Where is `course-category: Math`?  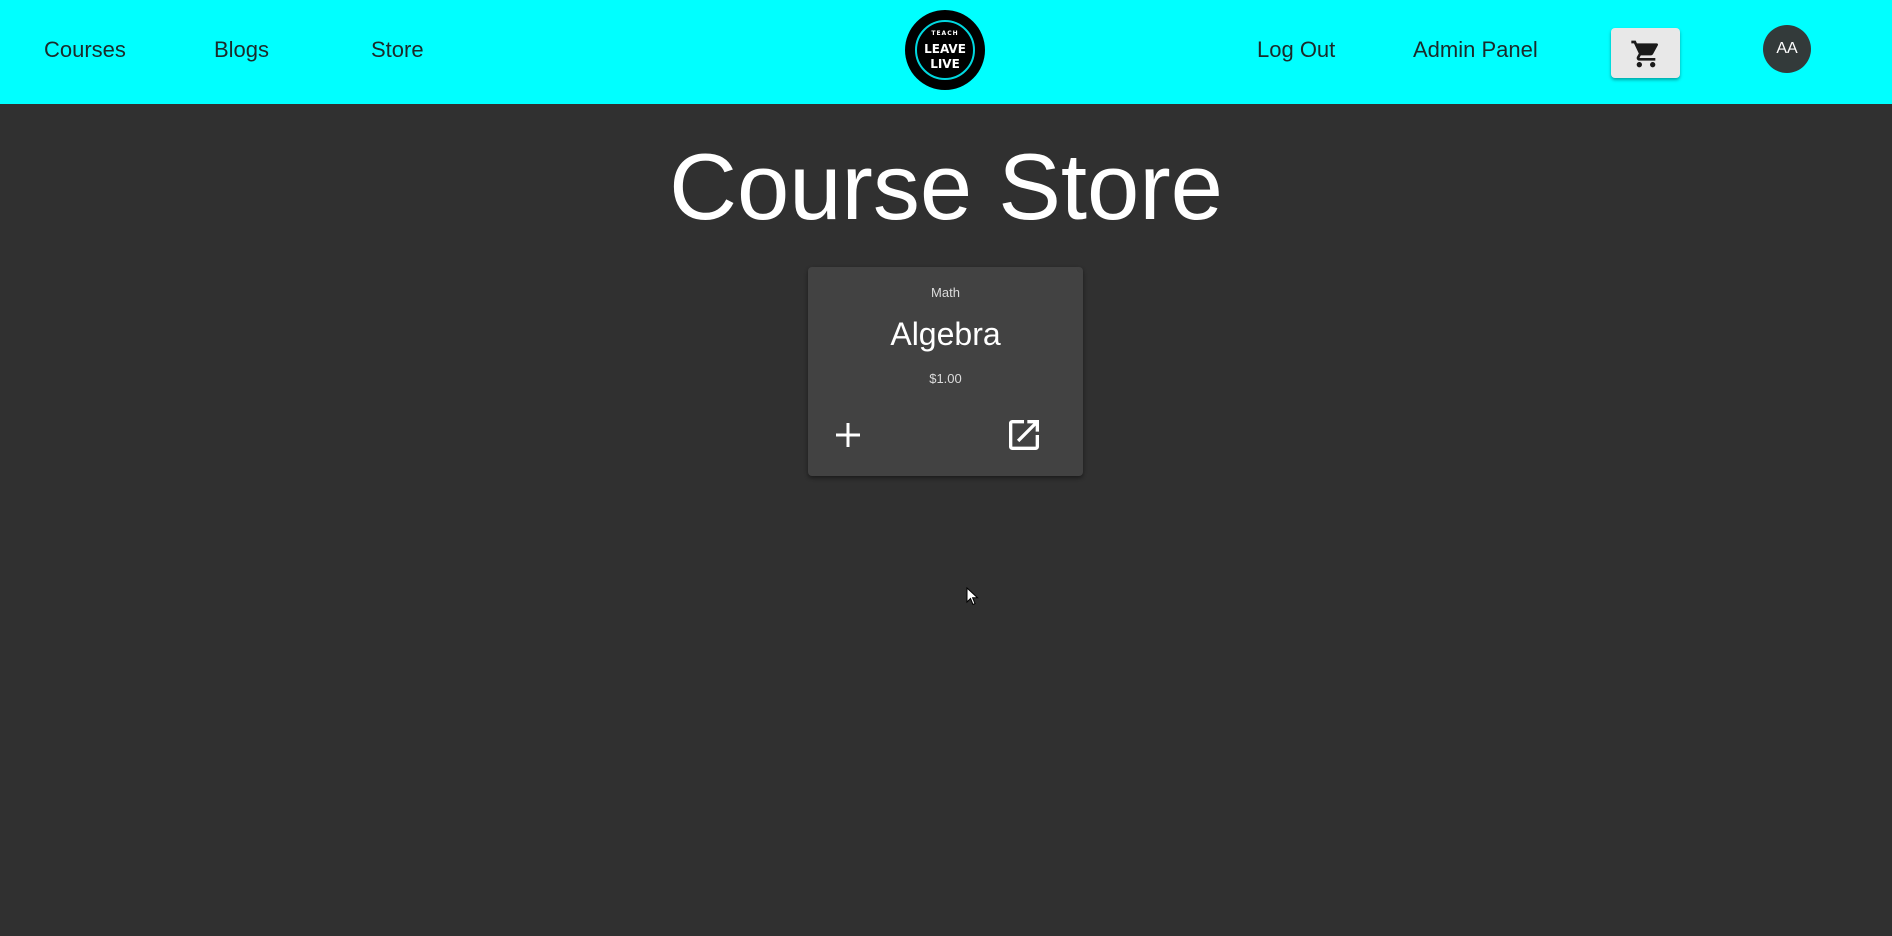 course-category: Math is located at coordinates (945, 292).